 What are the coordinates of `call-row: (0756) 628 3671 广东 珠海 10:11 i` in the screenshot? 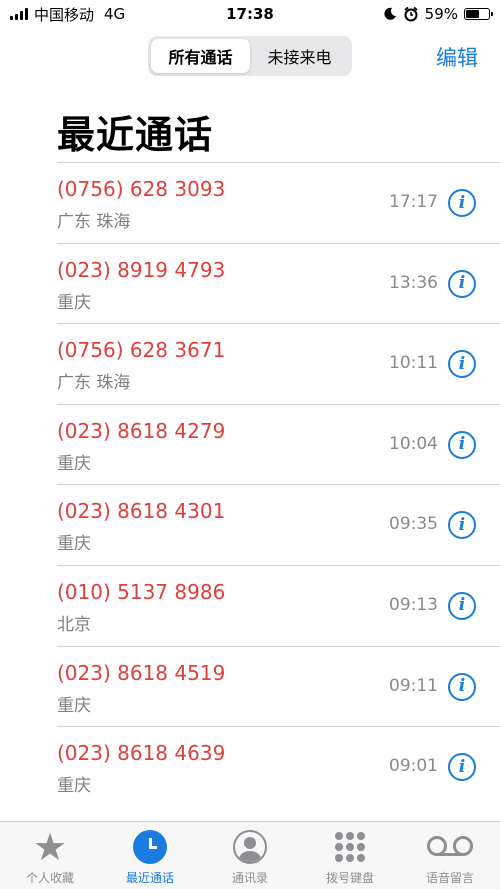 It's located at (278, 363).